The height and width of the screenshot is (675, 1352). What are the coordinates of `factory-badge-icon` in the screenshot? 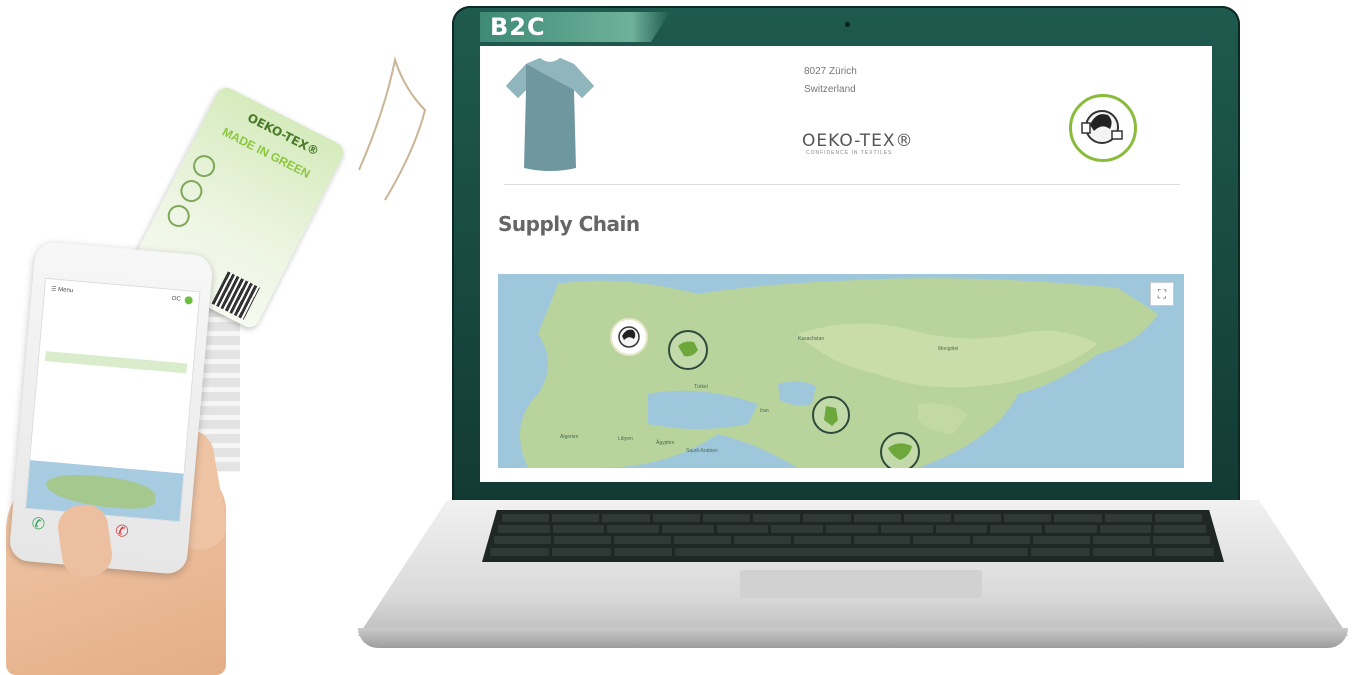 It's located at (1103, 128).